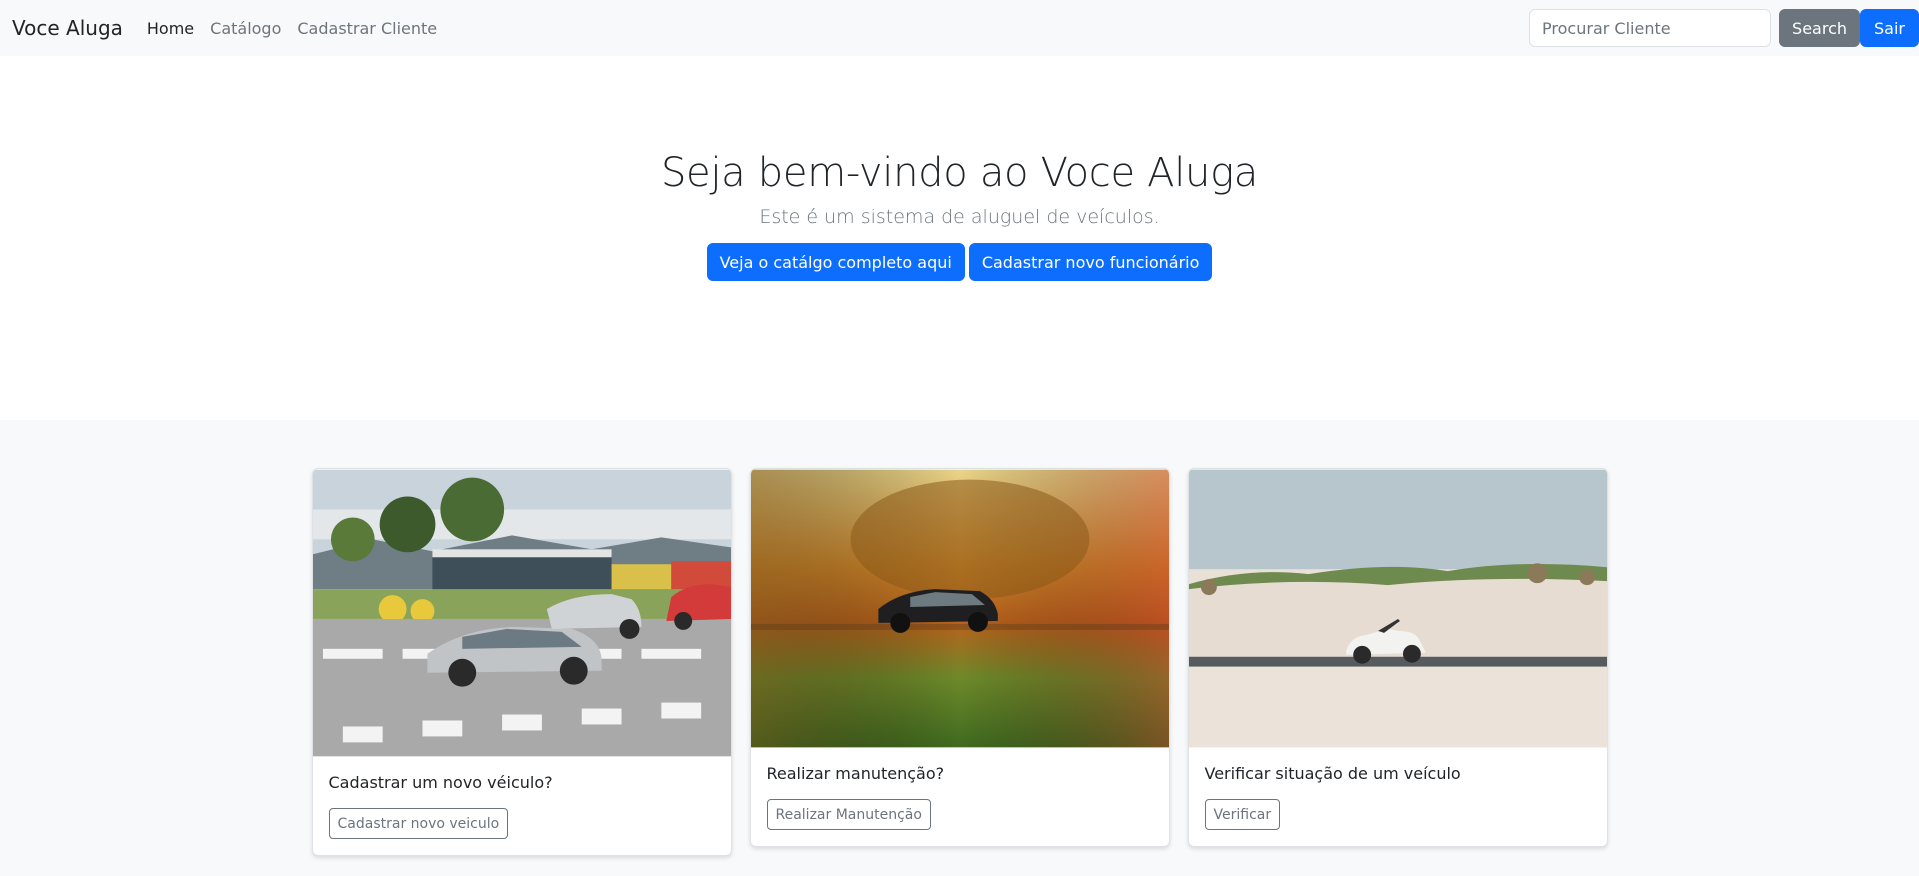 The width and height of the screenshot is (1919, 876). I want to click on nav-links: Home Catálogo Cadastrar Cliente, so click(292, 28).